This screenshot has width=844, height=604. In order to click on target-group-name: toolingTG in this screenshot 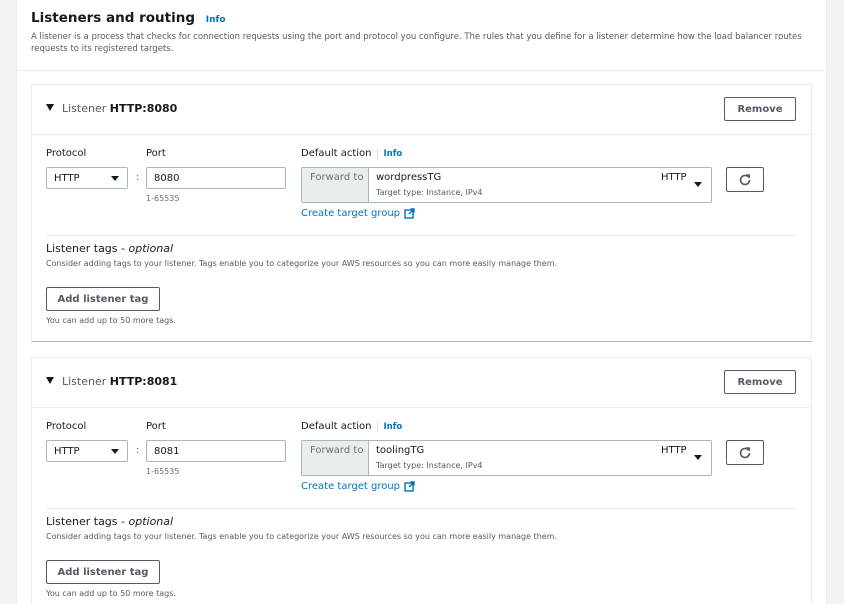, I will do `click(400, 450)`.